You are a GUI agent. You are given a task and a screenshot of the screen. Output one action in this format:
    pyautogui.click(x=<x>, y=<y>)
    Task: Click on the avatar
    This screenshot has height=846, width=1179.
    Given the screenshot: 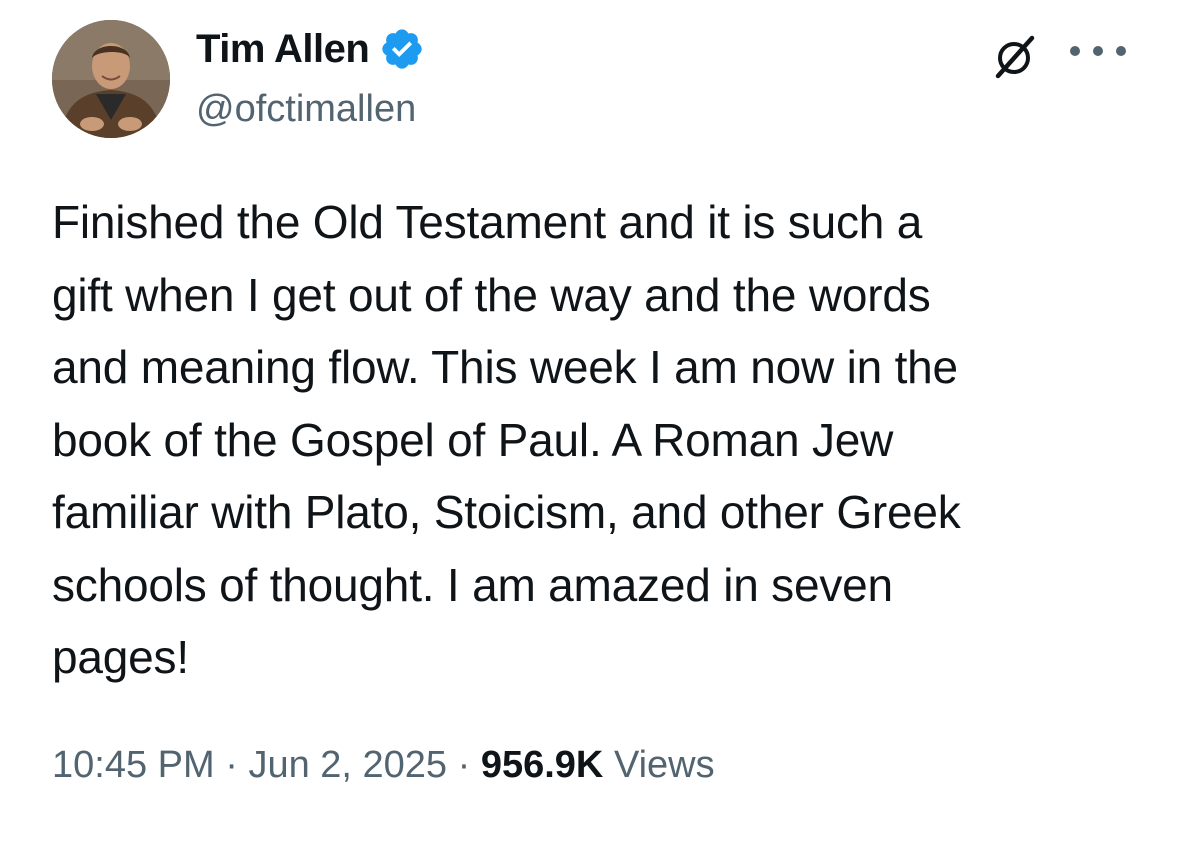 What is the action you would take?
    pyautogui.click(x=111, y=79)
    